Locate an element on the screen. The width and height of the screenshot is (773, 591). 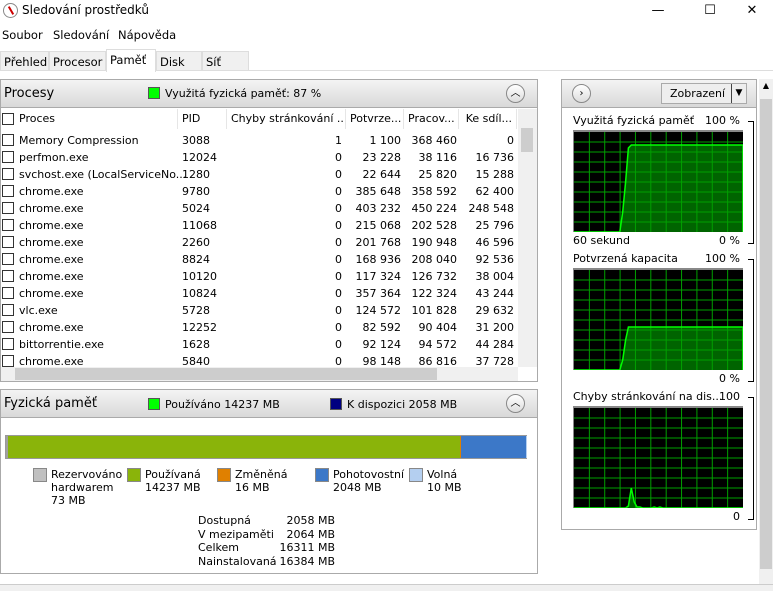
cell-working-set: 126 732 is located at coordinates (434, 276).